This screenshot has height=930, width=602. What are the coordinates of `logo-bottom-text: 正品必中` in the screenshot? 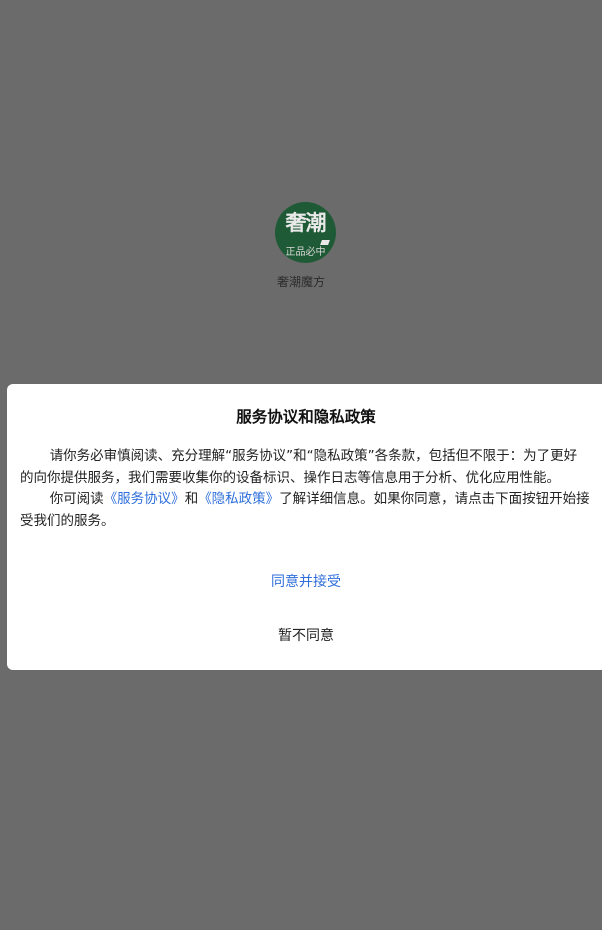 It's located at (305, 252).